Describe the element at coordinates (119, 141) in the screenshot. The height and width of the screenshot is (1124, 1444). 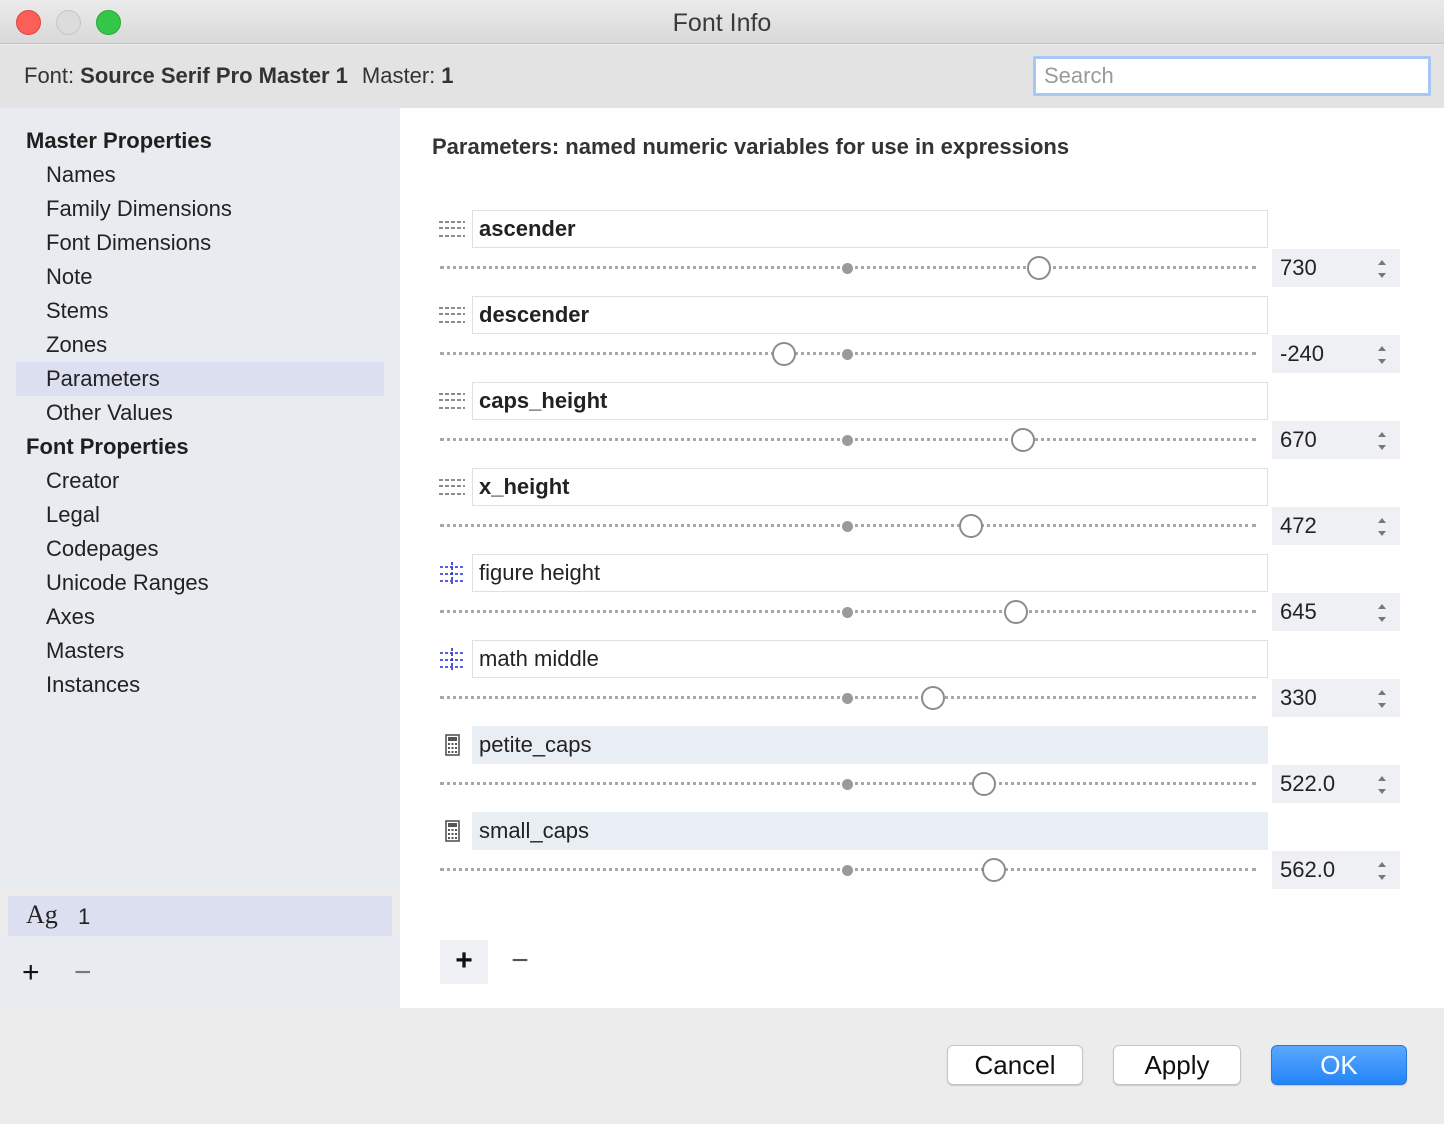
I see `sidebar-group-master-properties: Master Properties` at that location.